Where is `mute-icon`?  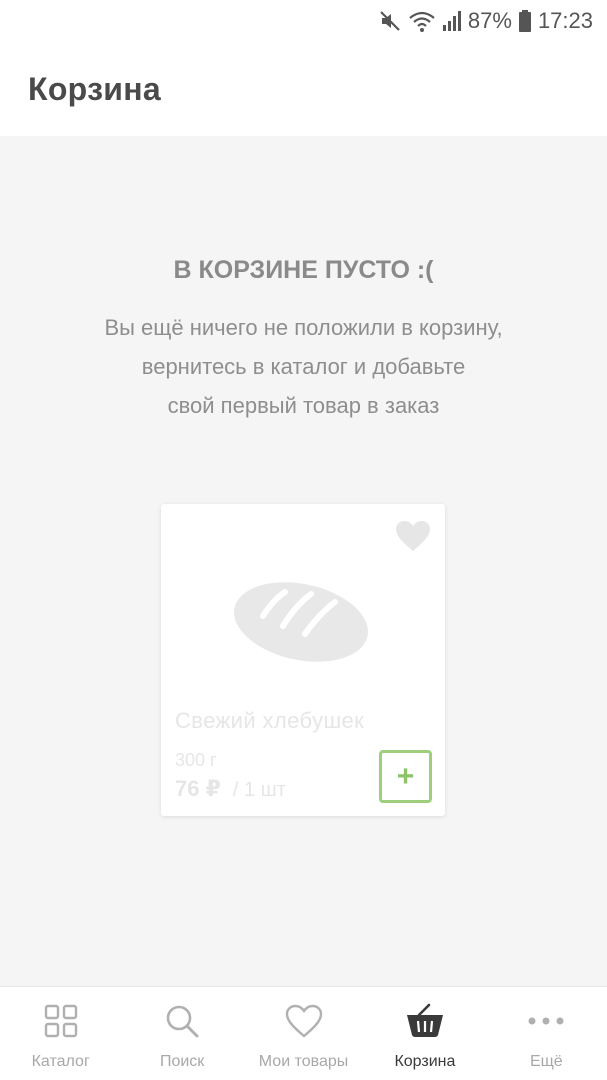
mute-icon is located at coordinates (390, 21).